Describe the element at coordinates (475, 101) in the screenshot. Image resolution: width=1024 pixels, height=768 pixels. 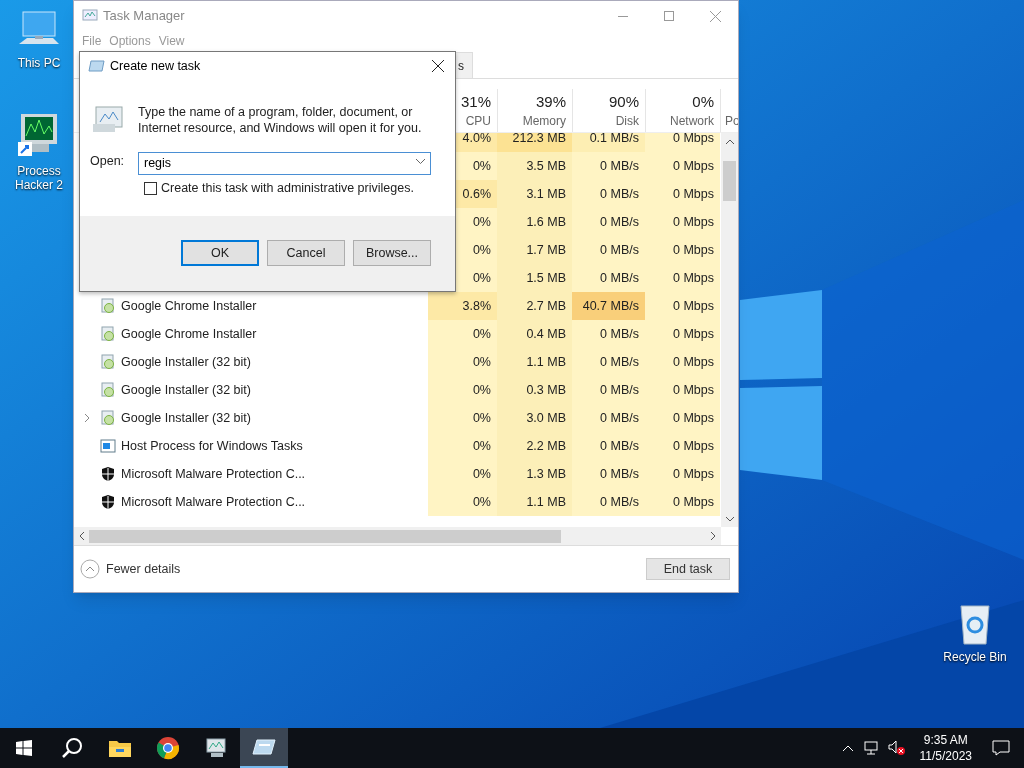
I see `column-percent: 31%` at that location.